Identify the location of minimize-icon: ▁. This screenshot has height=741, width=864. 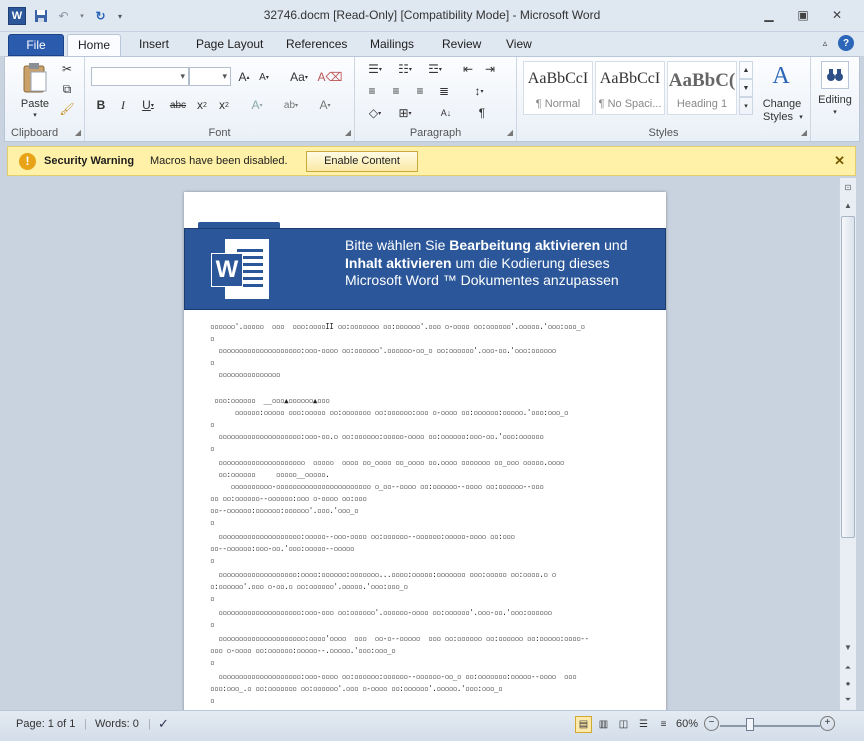
(769, 15).